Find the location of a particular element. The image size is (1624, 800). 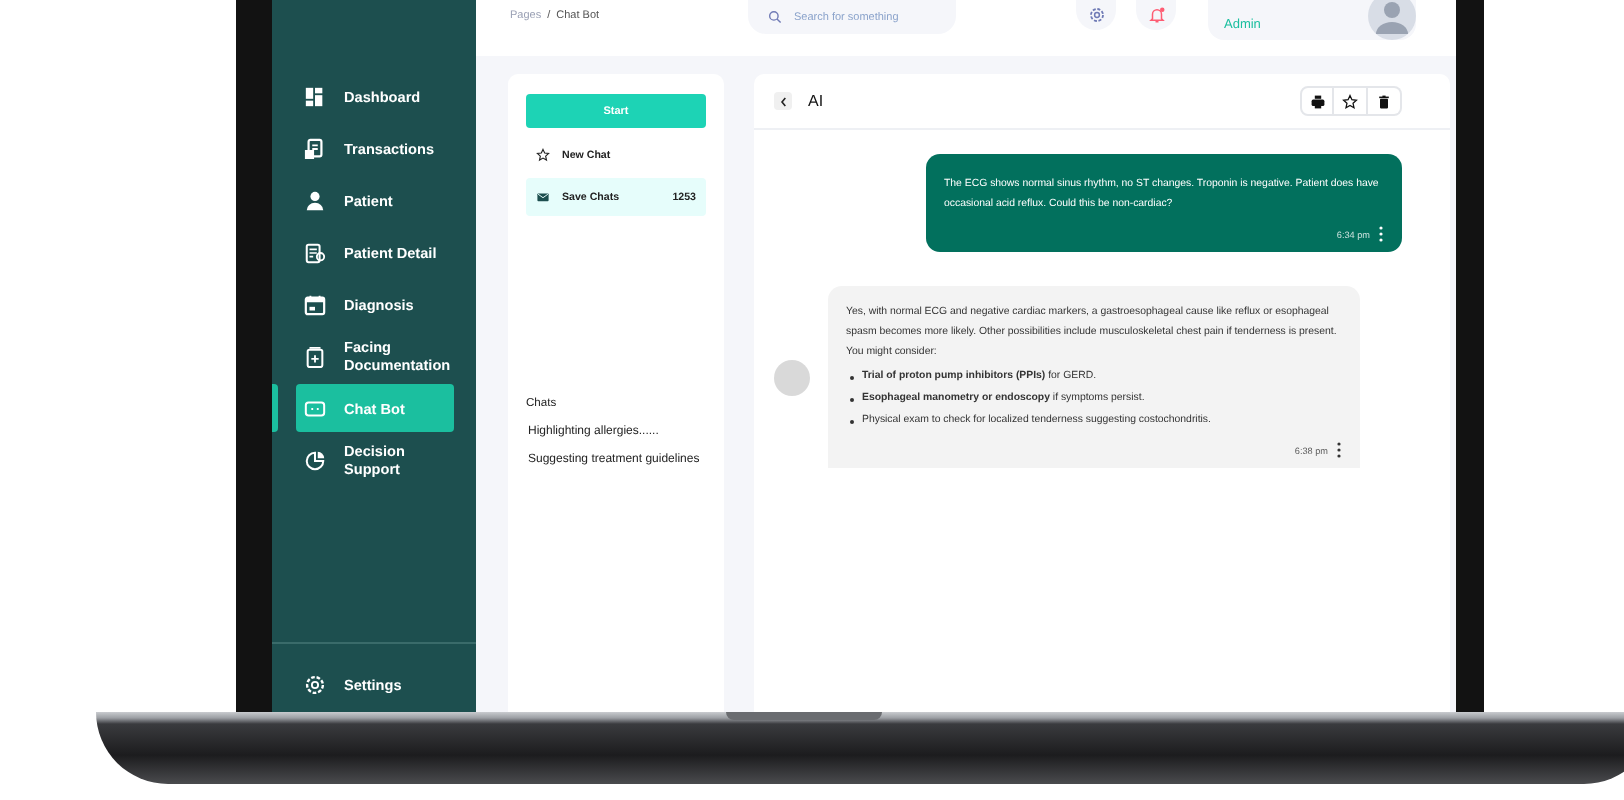

printer-icon is located at coordinates (1317, 101).